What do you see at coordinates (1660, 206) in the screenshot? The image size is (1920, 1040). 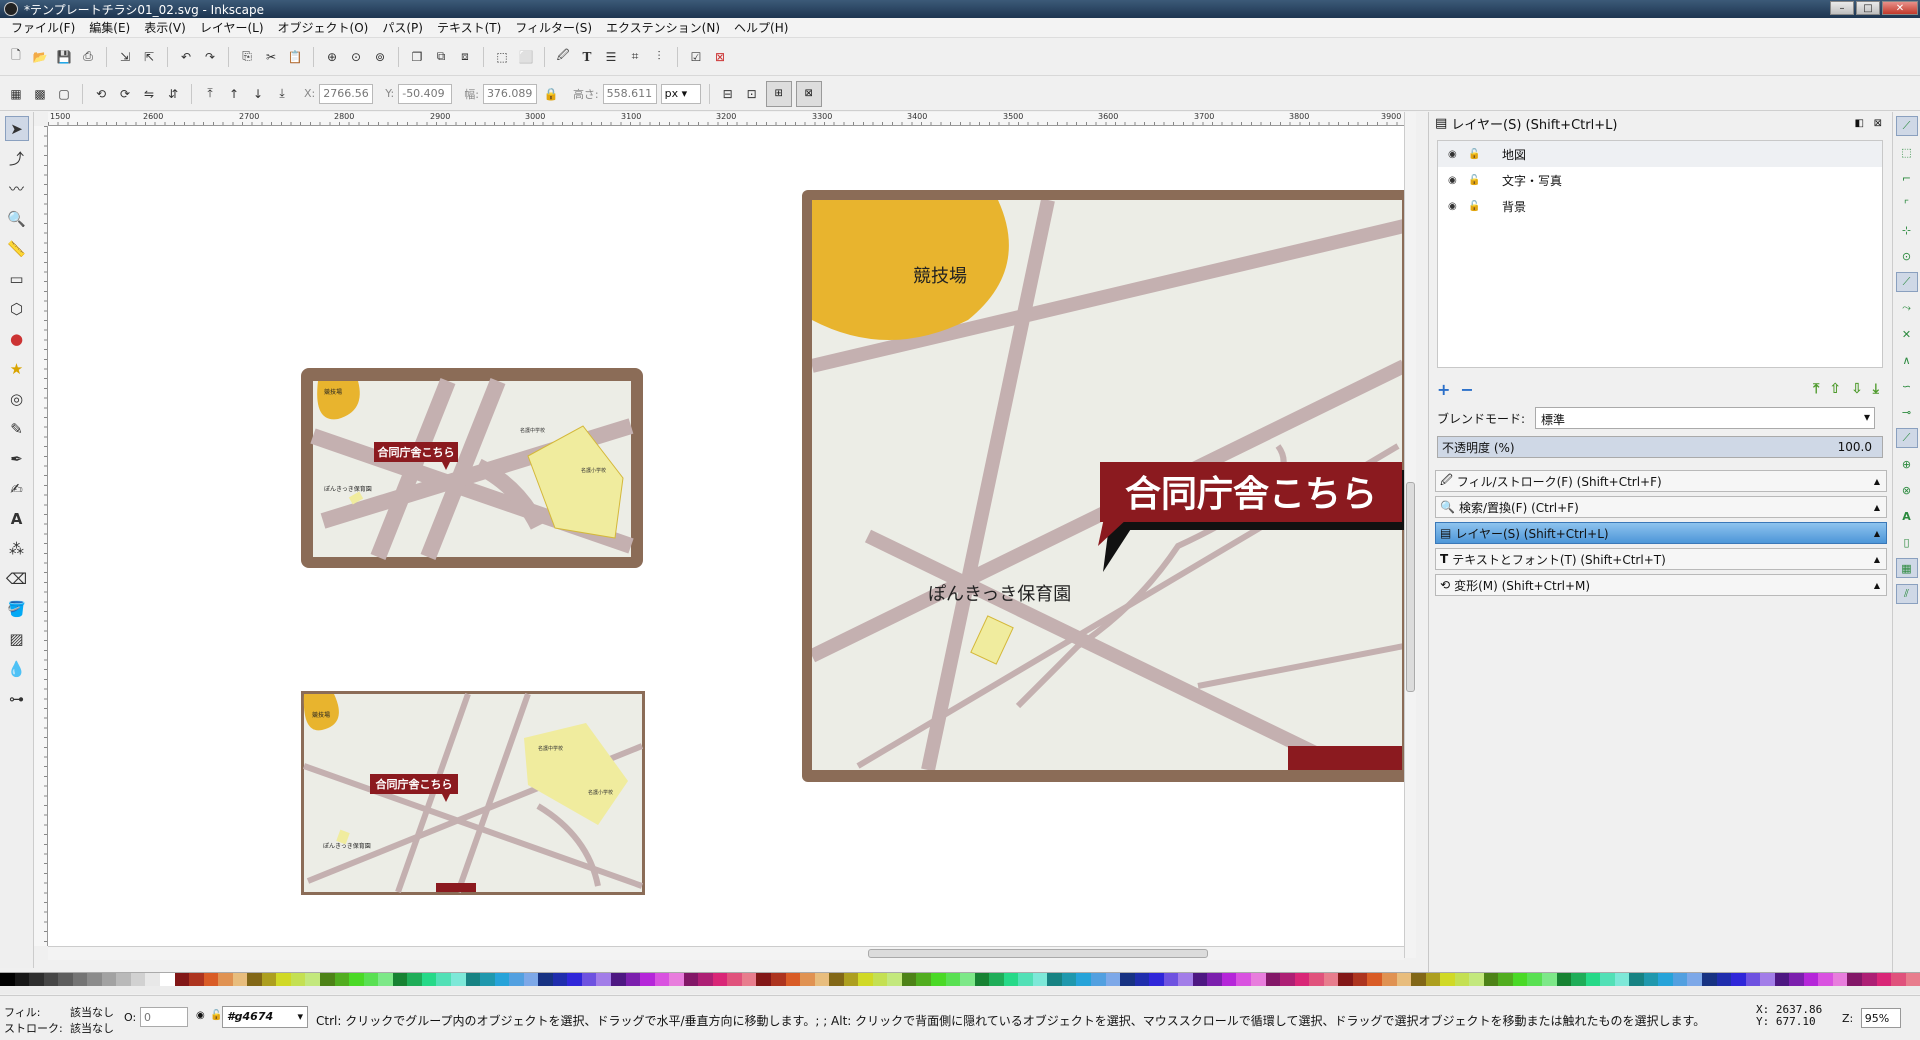 I see `layer-row: ◉ 🔓 背景` at bounding box center [1660, 206].